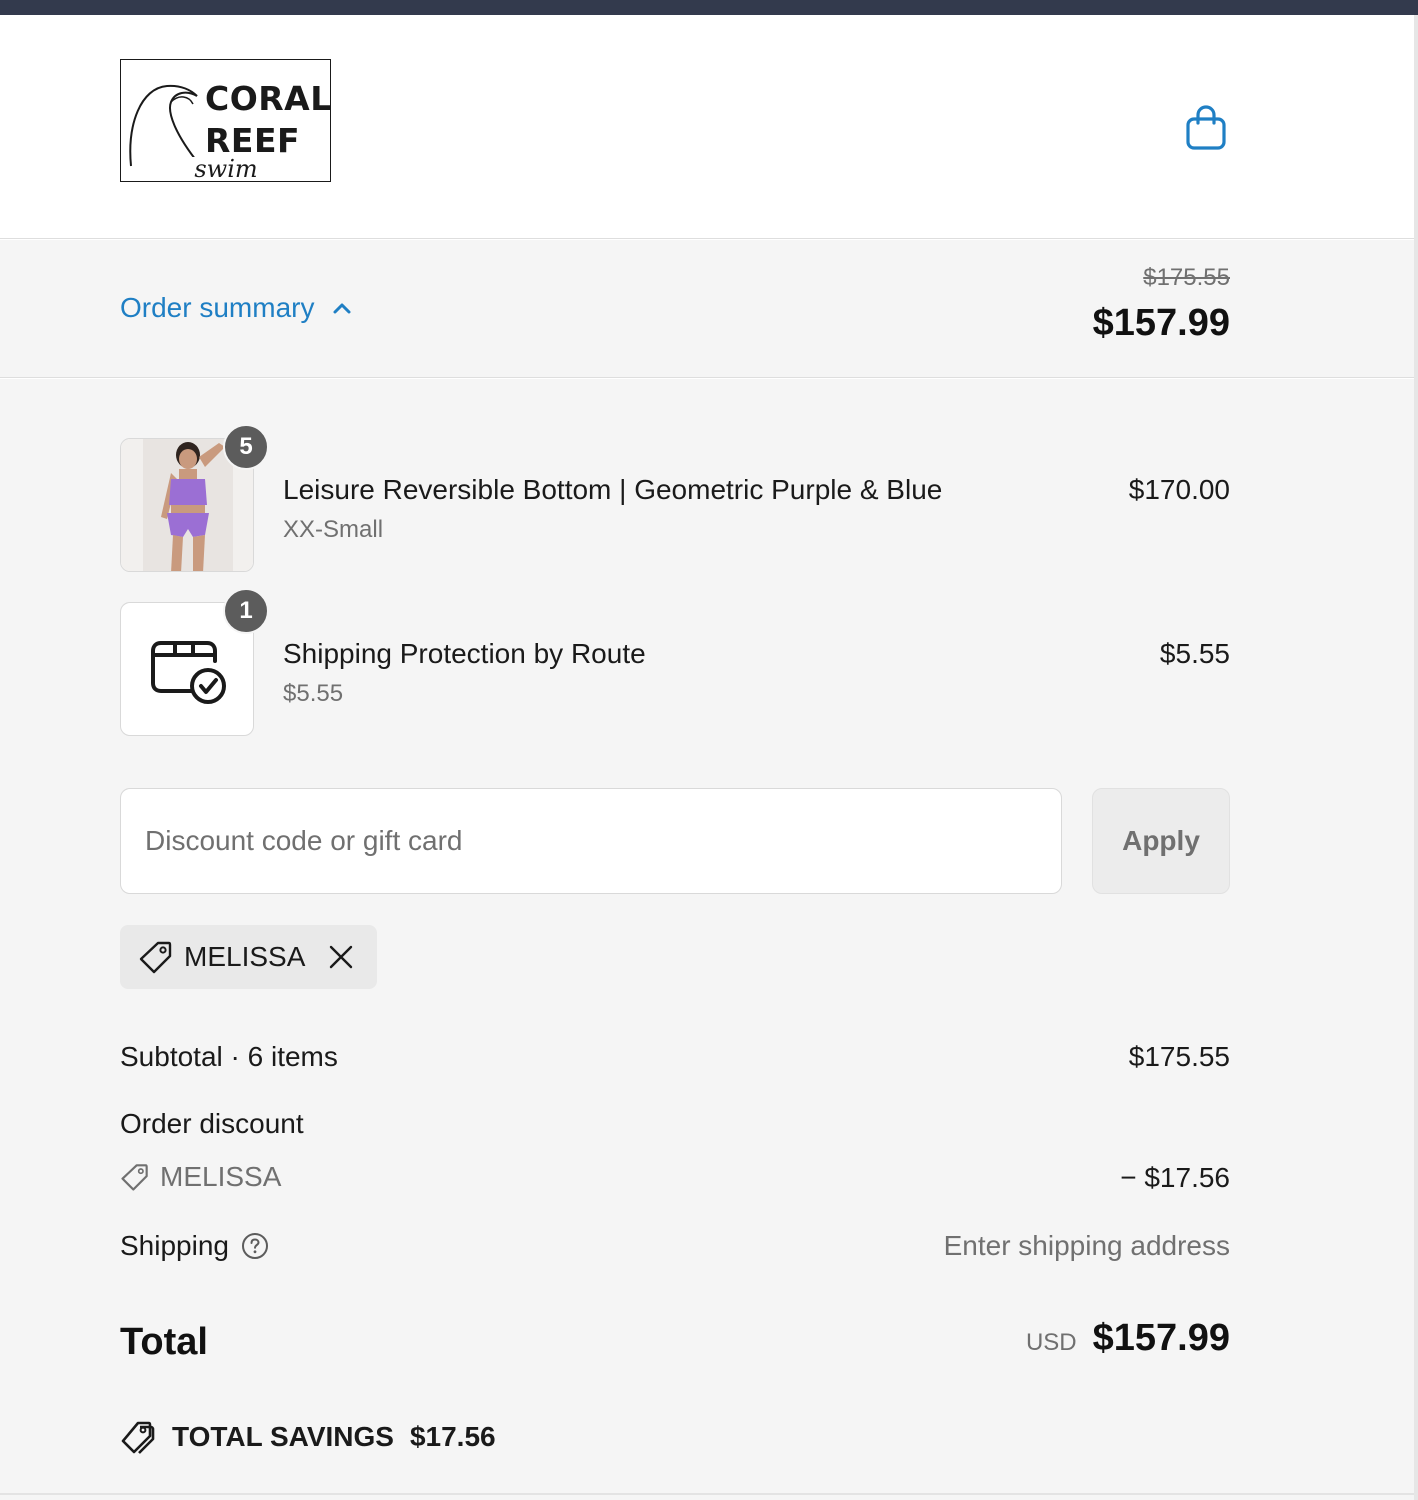 The height and width of the screenshot is (1500, 1418). I want to click on line-item-price: $170.00, so click(1179, 489).